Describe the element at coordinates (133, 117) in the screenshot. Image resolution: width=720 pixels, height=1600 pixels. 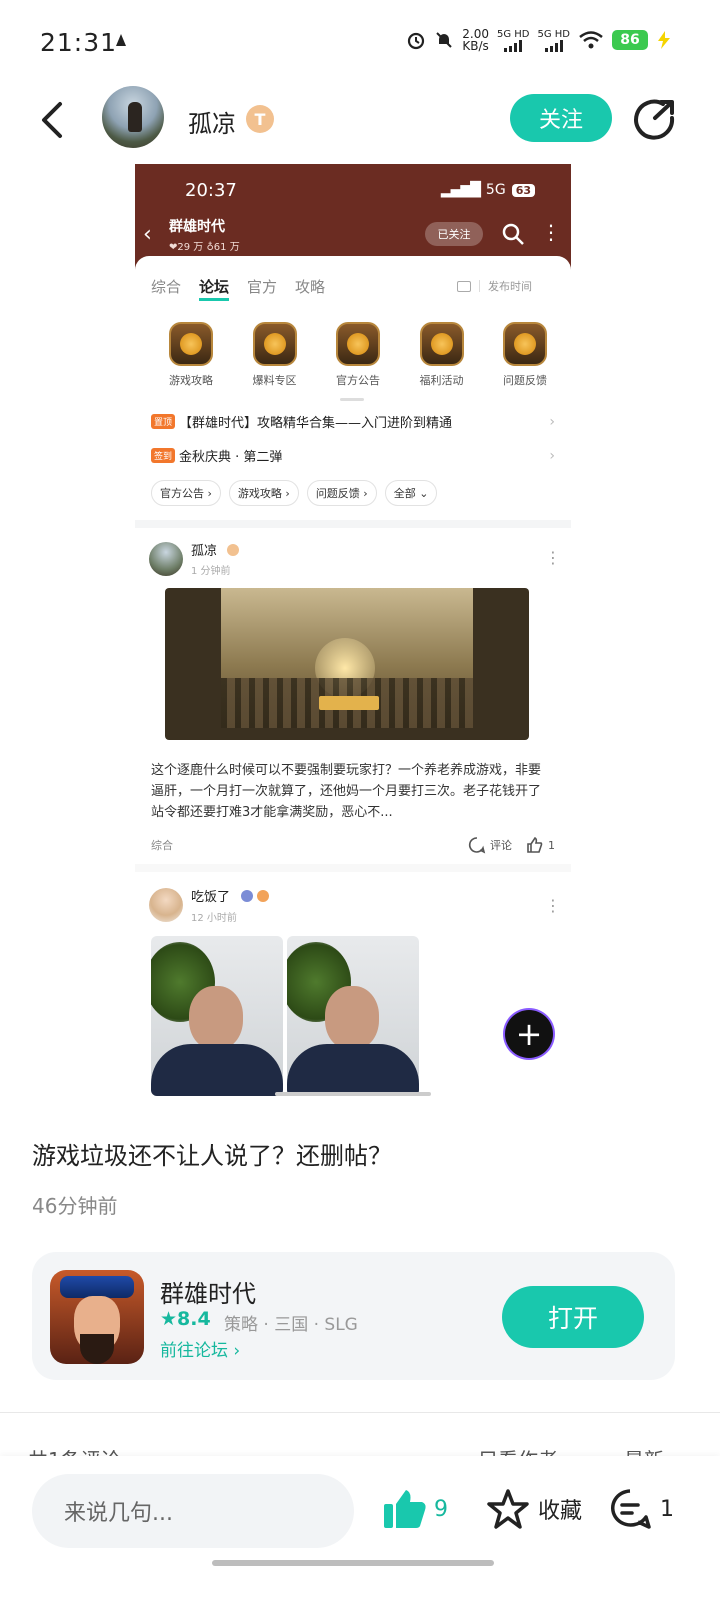
I see `user-avatar` at that location.